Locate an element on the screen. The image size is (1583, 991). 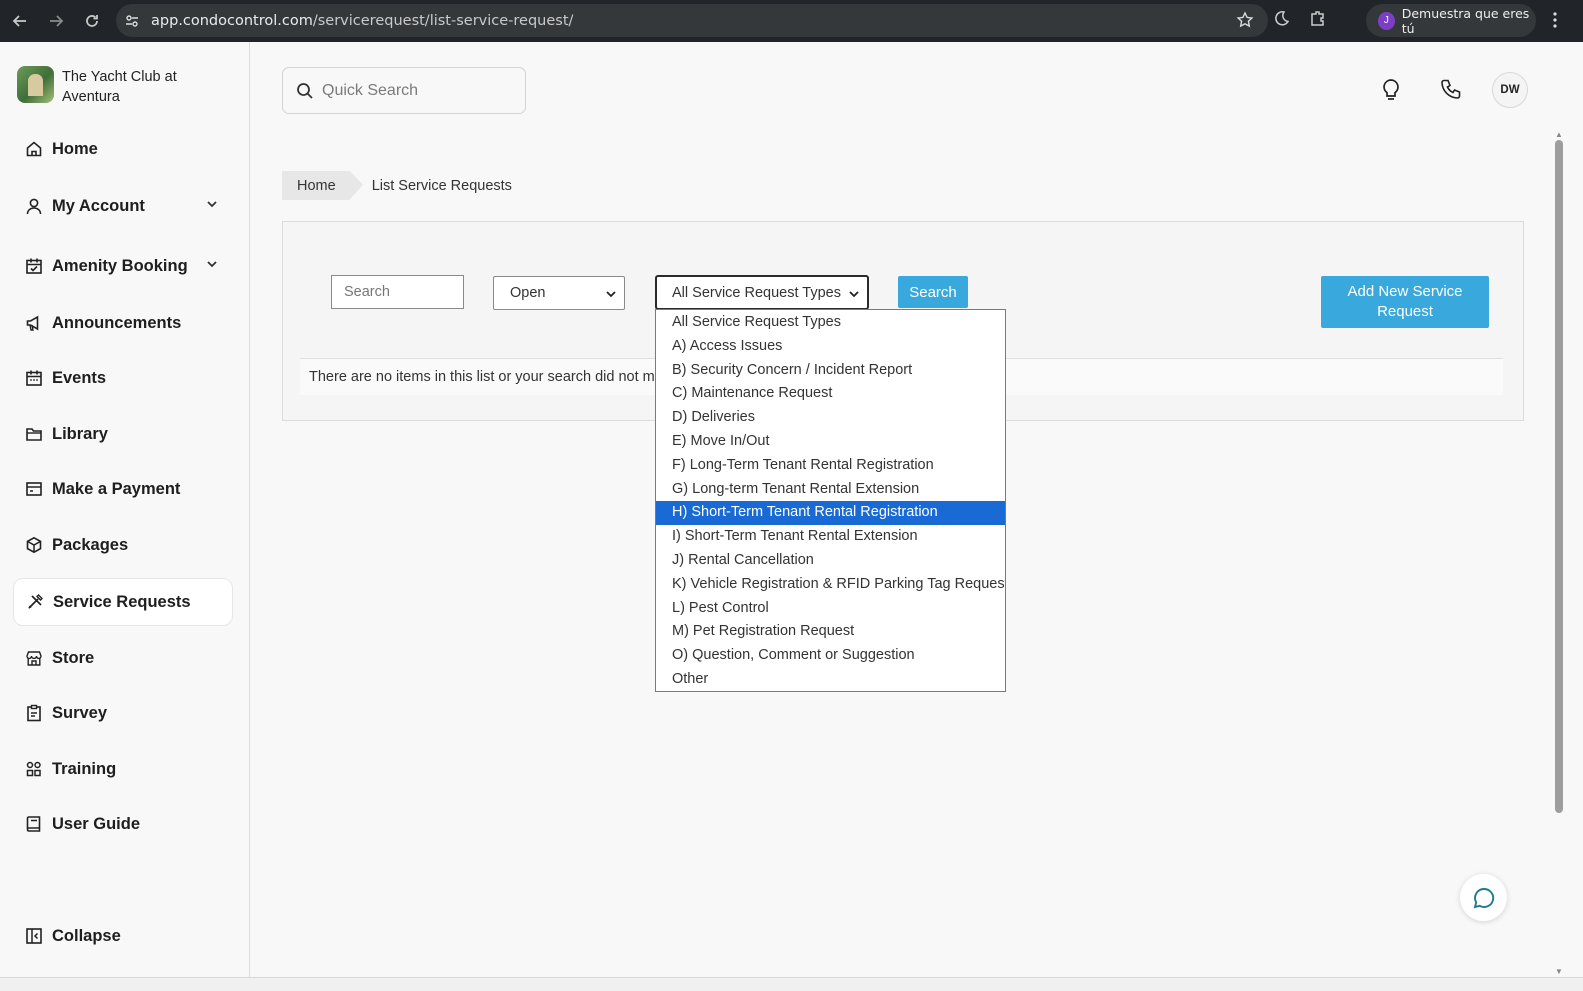
service-type-select: All Service Request Types is located at coordinates (762, 292).